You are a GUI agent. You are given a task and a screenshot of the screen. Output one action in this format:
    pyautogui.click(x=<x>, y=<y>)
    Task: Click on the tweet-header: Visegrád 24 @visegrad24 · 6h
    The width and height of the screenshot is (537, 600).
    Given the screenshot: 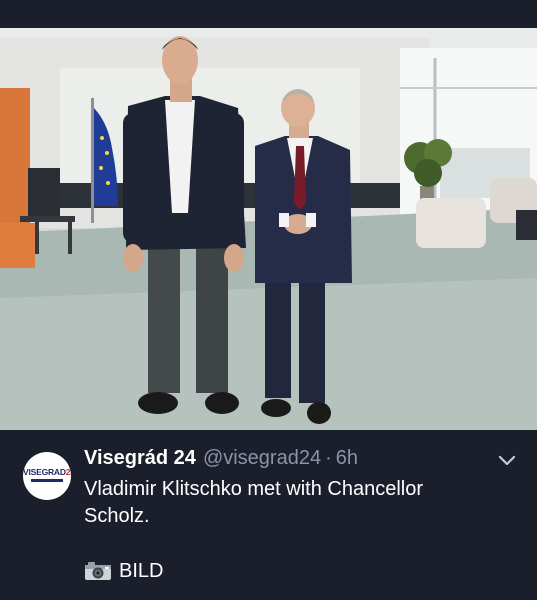 What is the action you would take?
    pyautogui.click(x=221, y=460)
    